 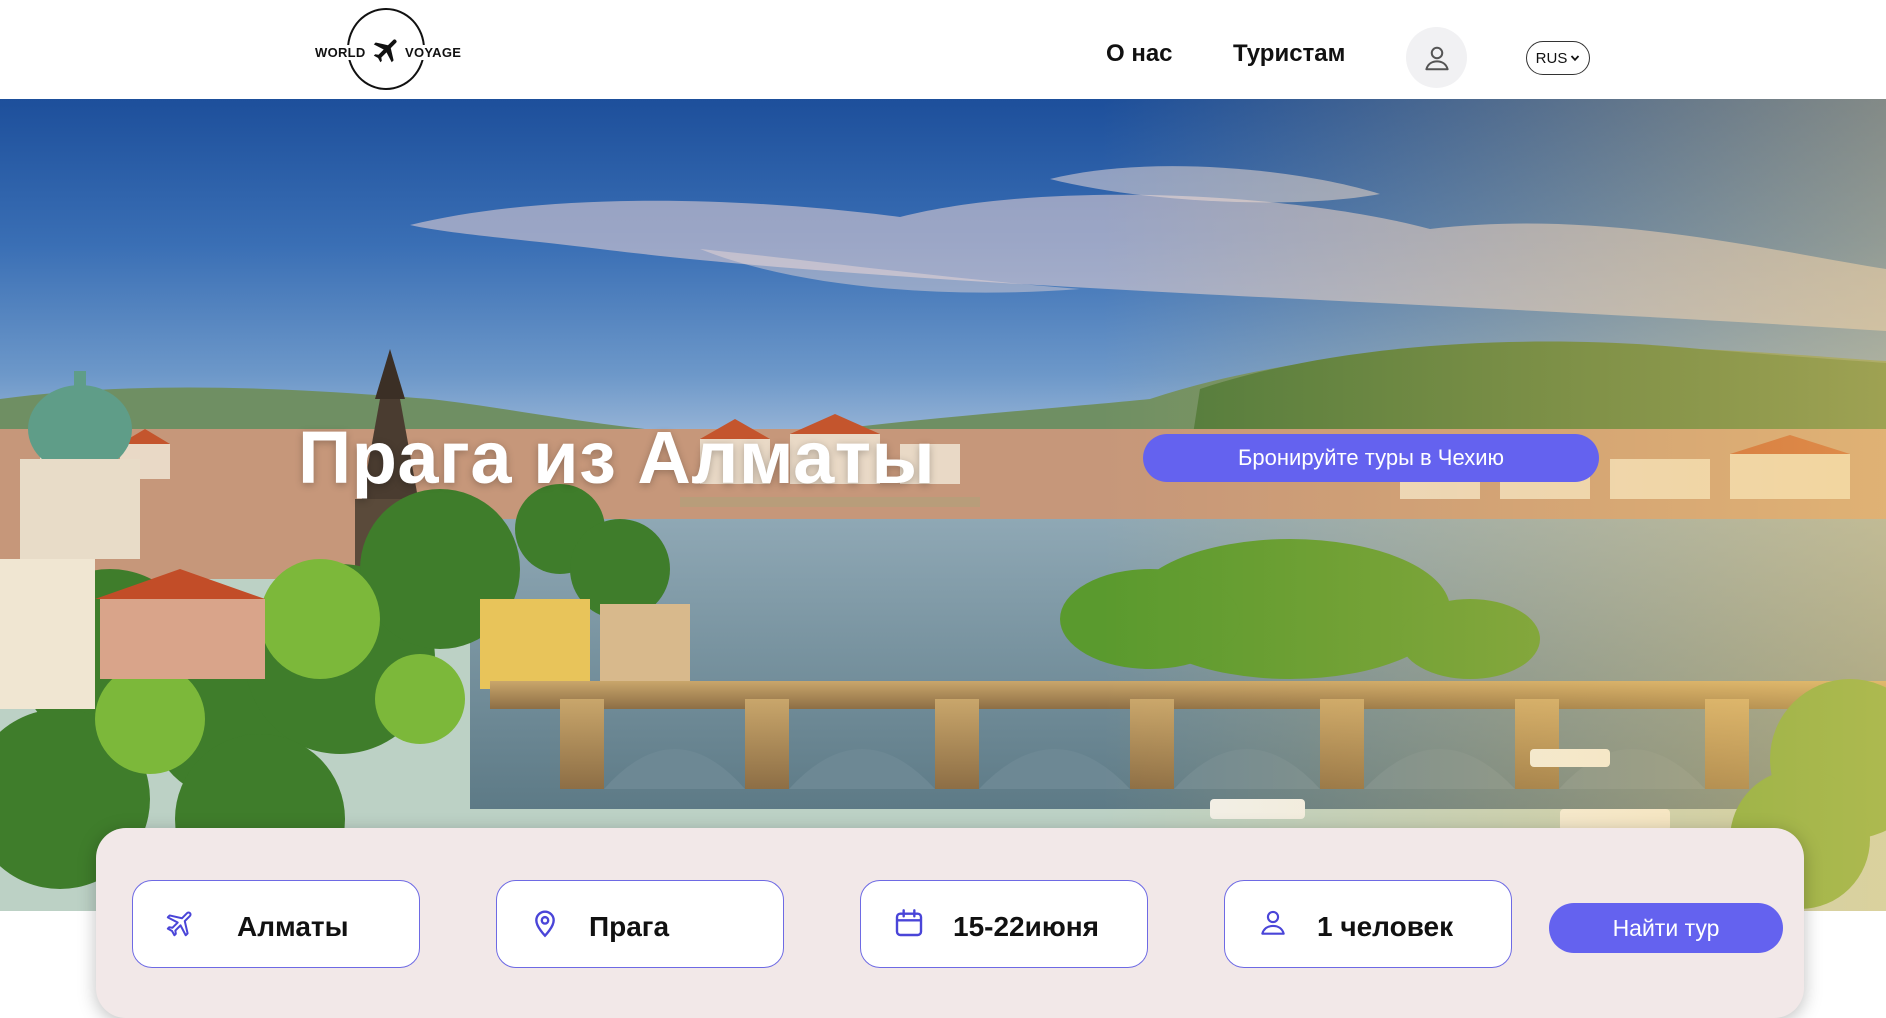 I want to click on destination-value: Прага, so click(x=629, y=926).